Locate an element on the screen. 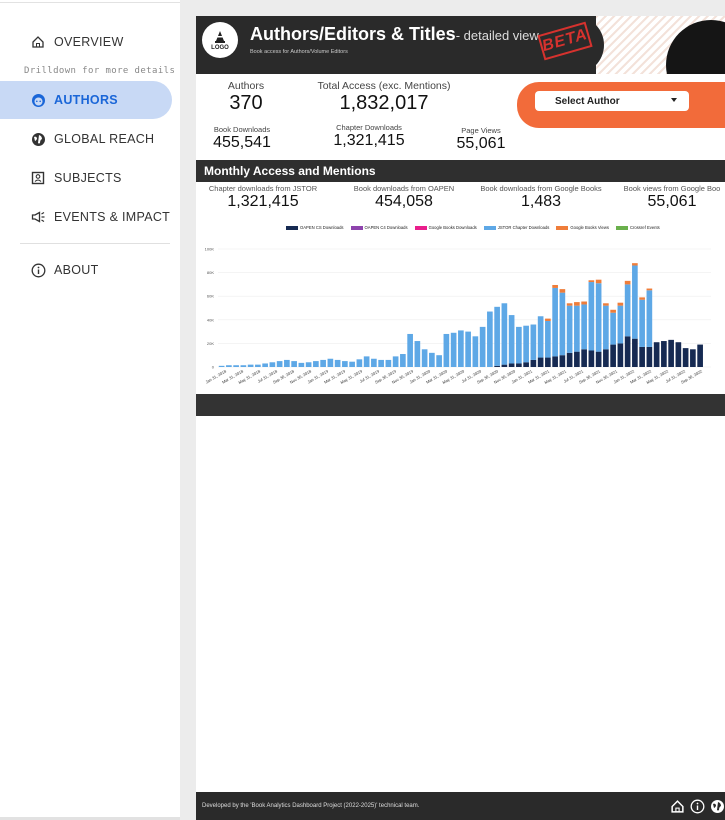 The image size is (725, 820). sidebar-item-global-reach: GLOBAL REACH is located at coordinates (86, 139).